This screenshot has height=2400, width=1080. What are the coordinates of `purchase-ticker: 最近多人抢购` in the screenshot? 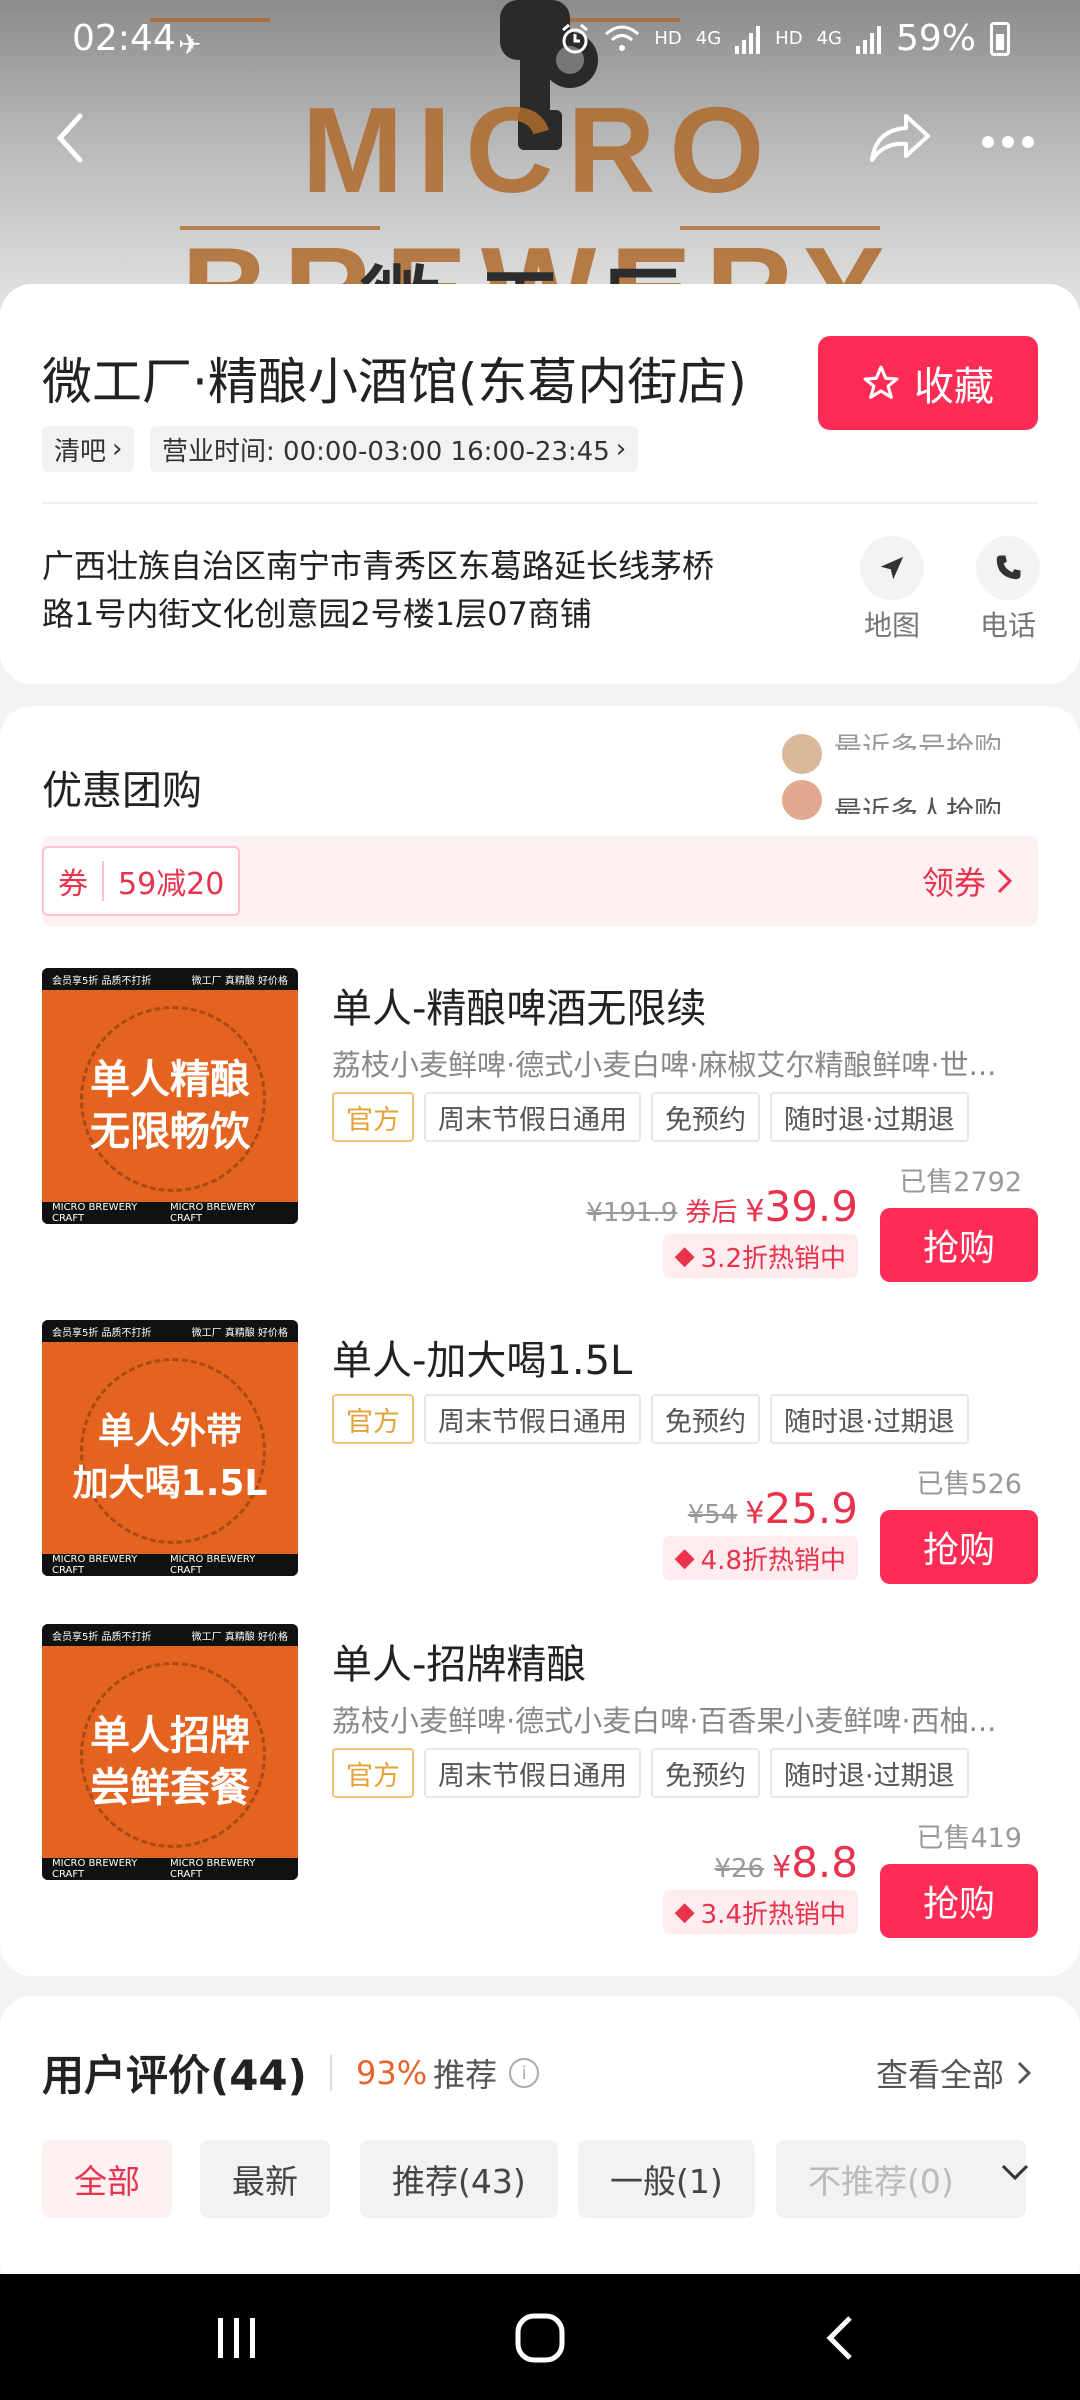 It's located at (918, 804).